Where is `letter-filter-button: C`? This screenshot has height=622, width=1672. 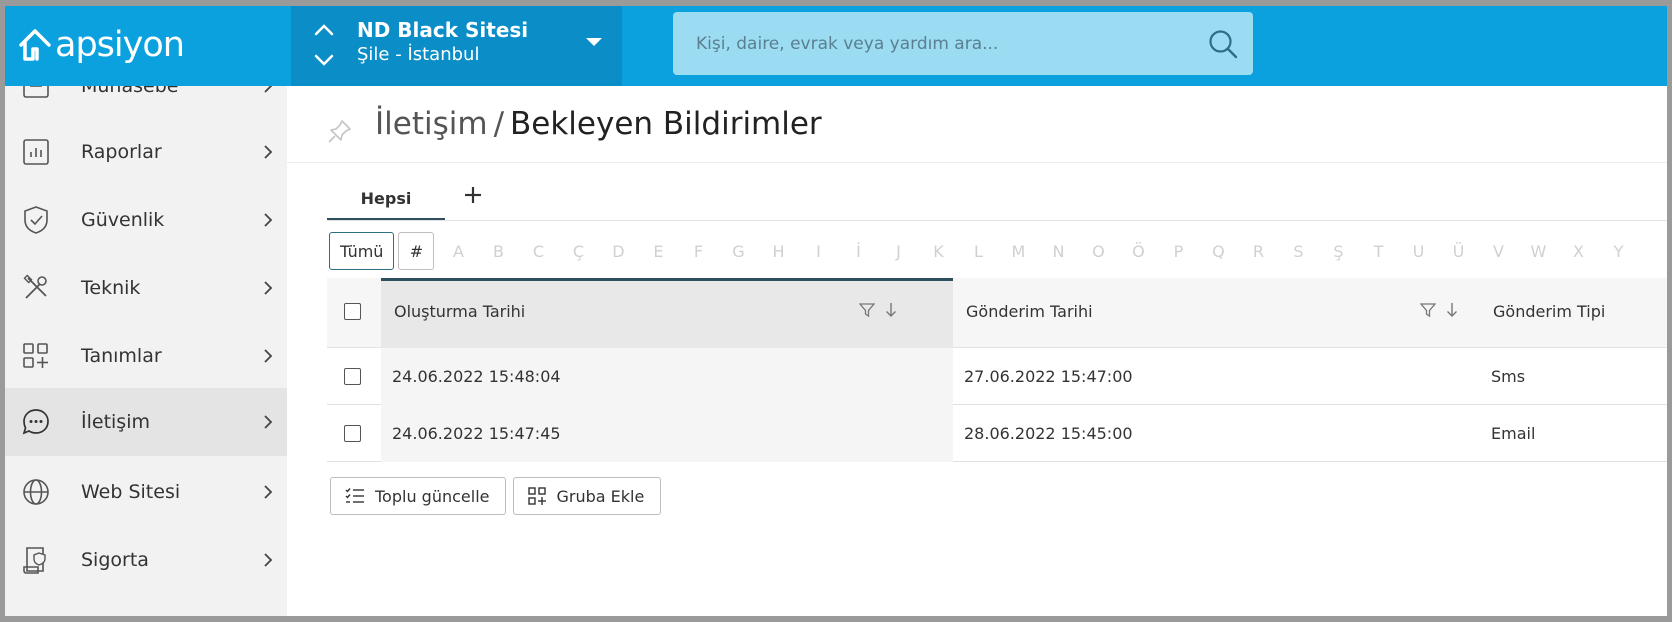 letter-filter-button: C is located at coordinates (538, 251).